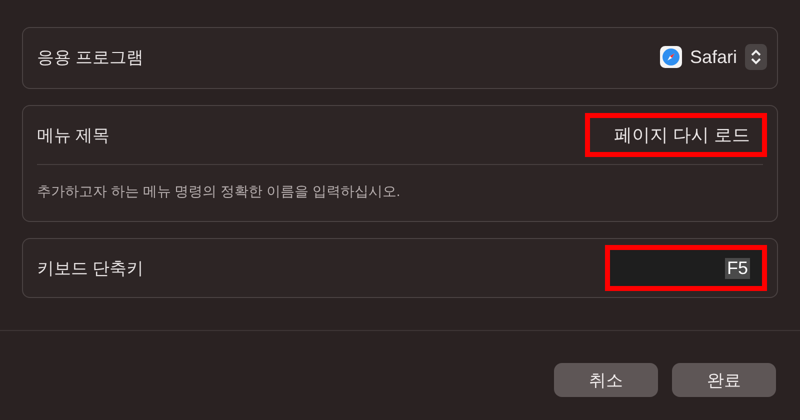  Describe the element at coordinates (756, 57) in the screenshot. I see `stepper-icon` at that location.